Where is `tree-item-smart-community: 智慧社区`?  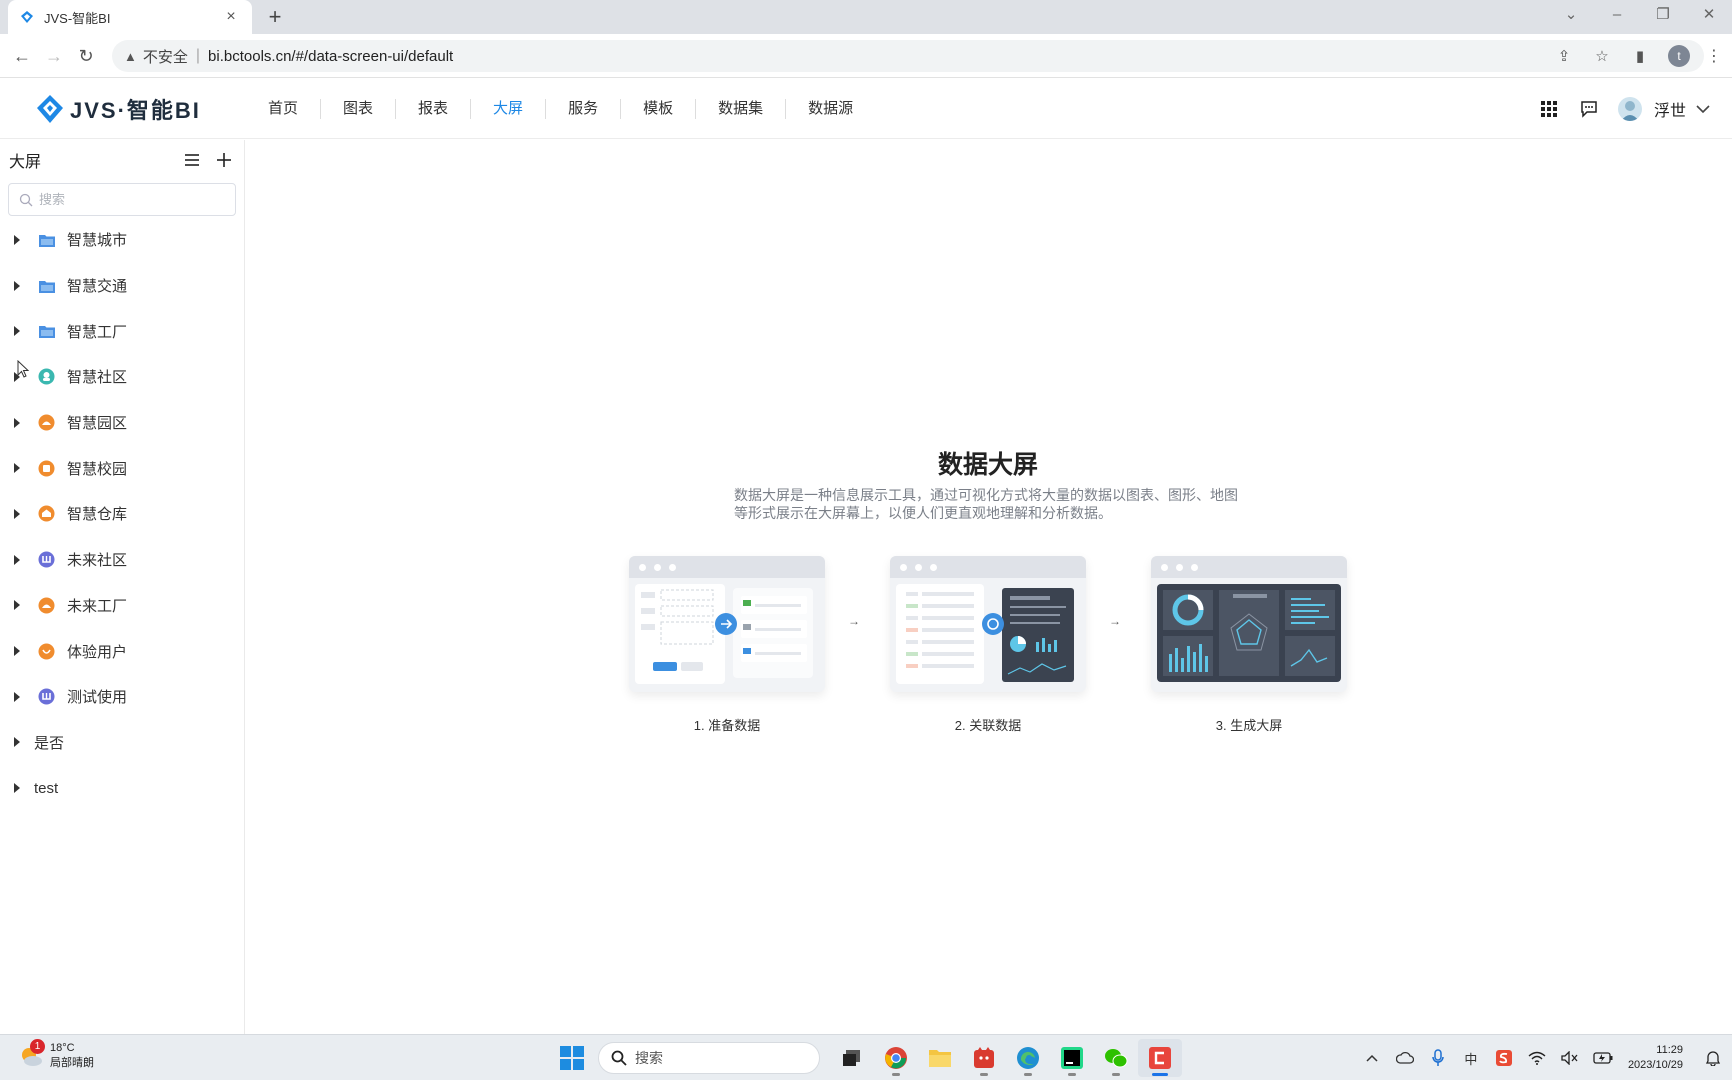
tree-item-smart-community: 智慧社区 is located at coordinates (122, 377).